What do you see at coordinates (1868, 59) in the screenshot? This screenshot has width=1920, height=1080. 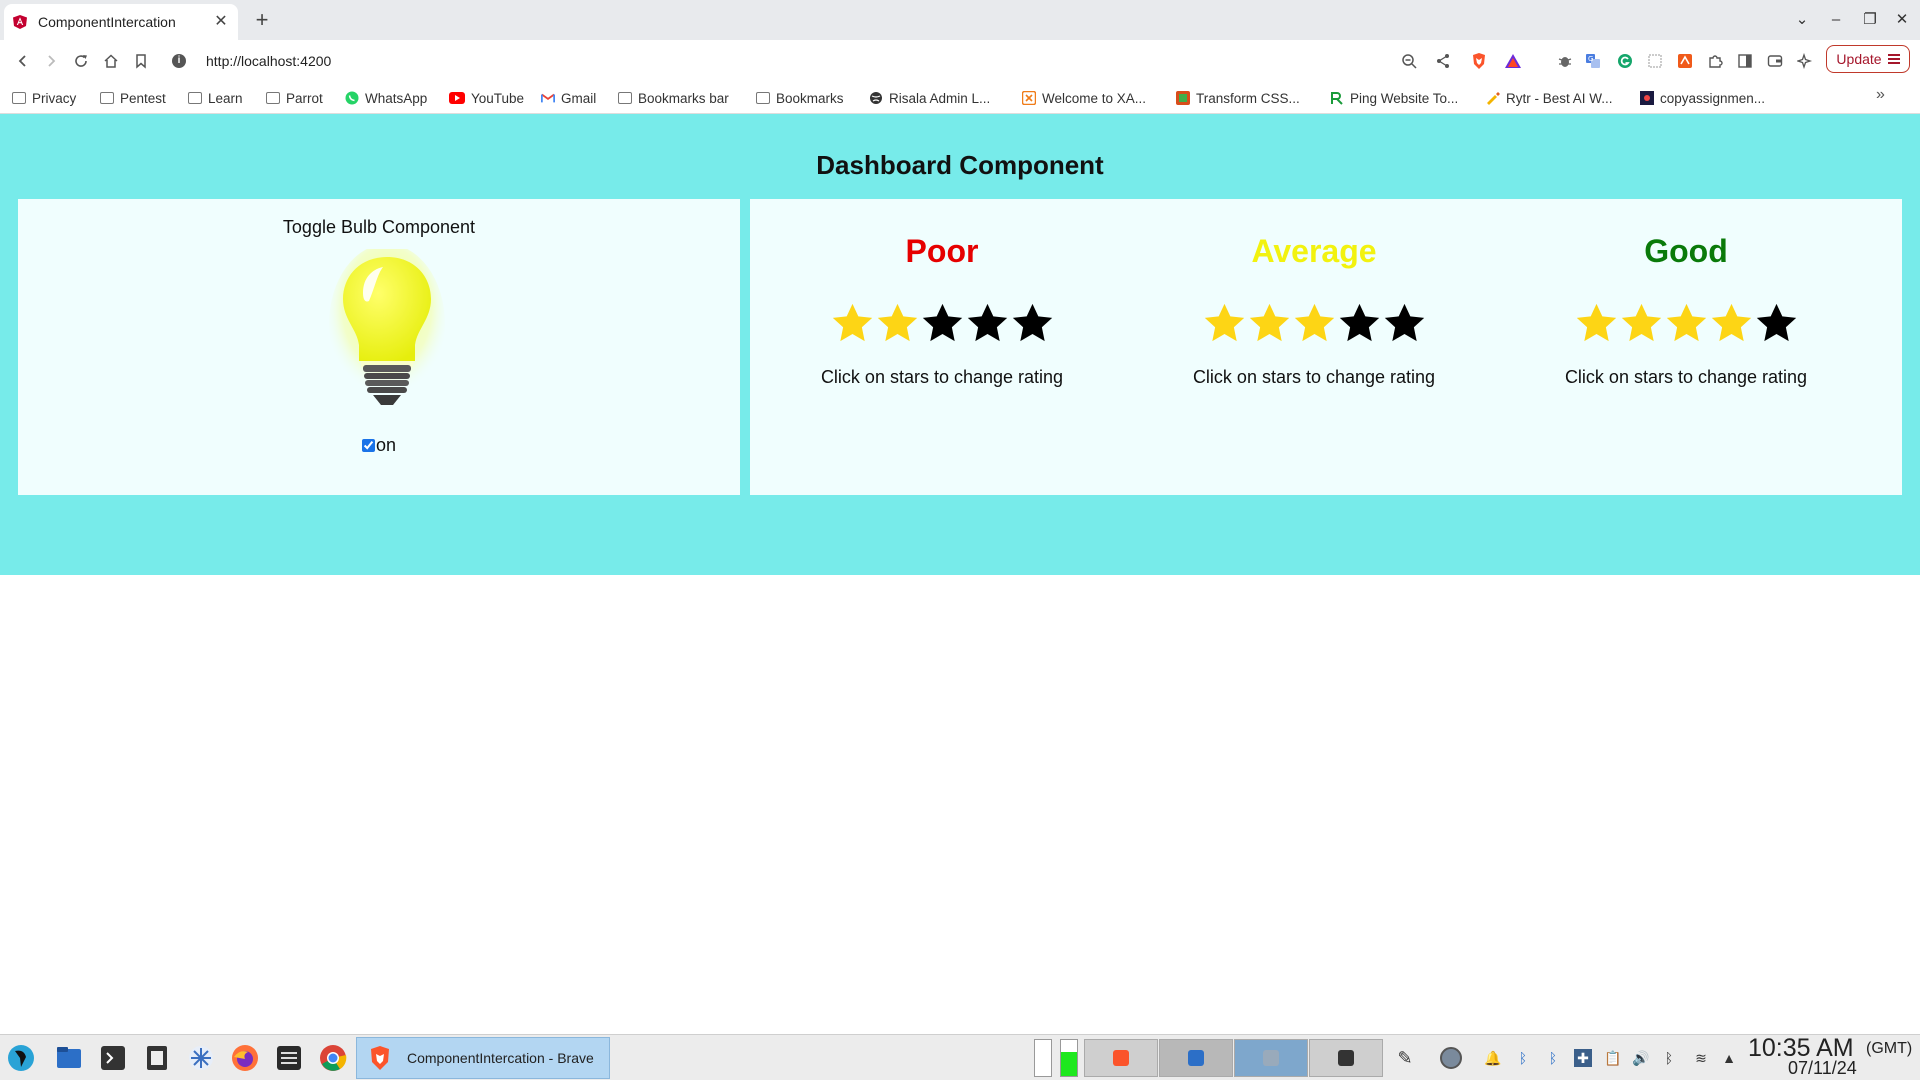 I see `update-button: Update` at bounding box center [1868, 59].